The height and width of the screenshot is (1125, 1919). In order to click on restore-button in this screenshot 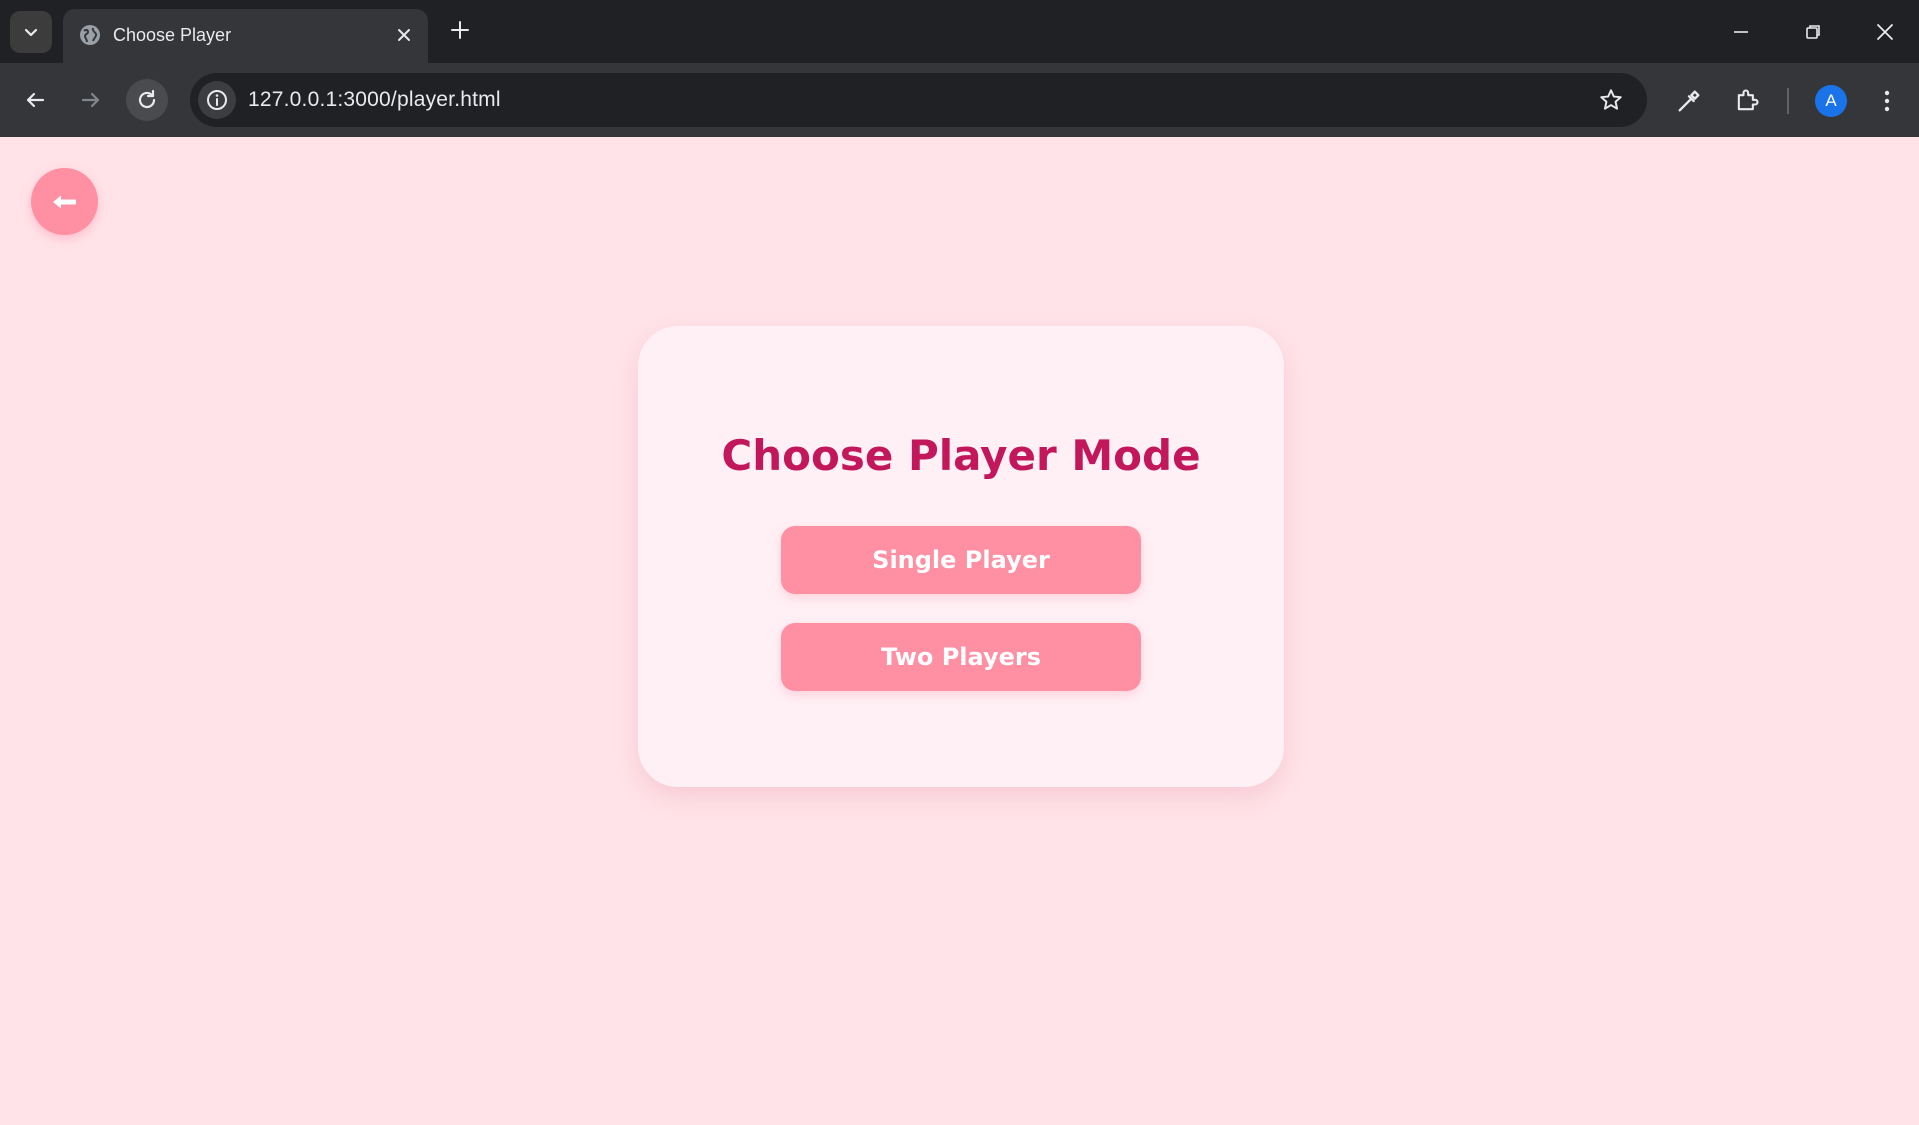, I will do `click(1813, 32)`.